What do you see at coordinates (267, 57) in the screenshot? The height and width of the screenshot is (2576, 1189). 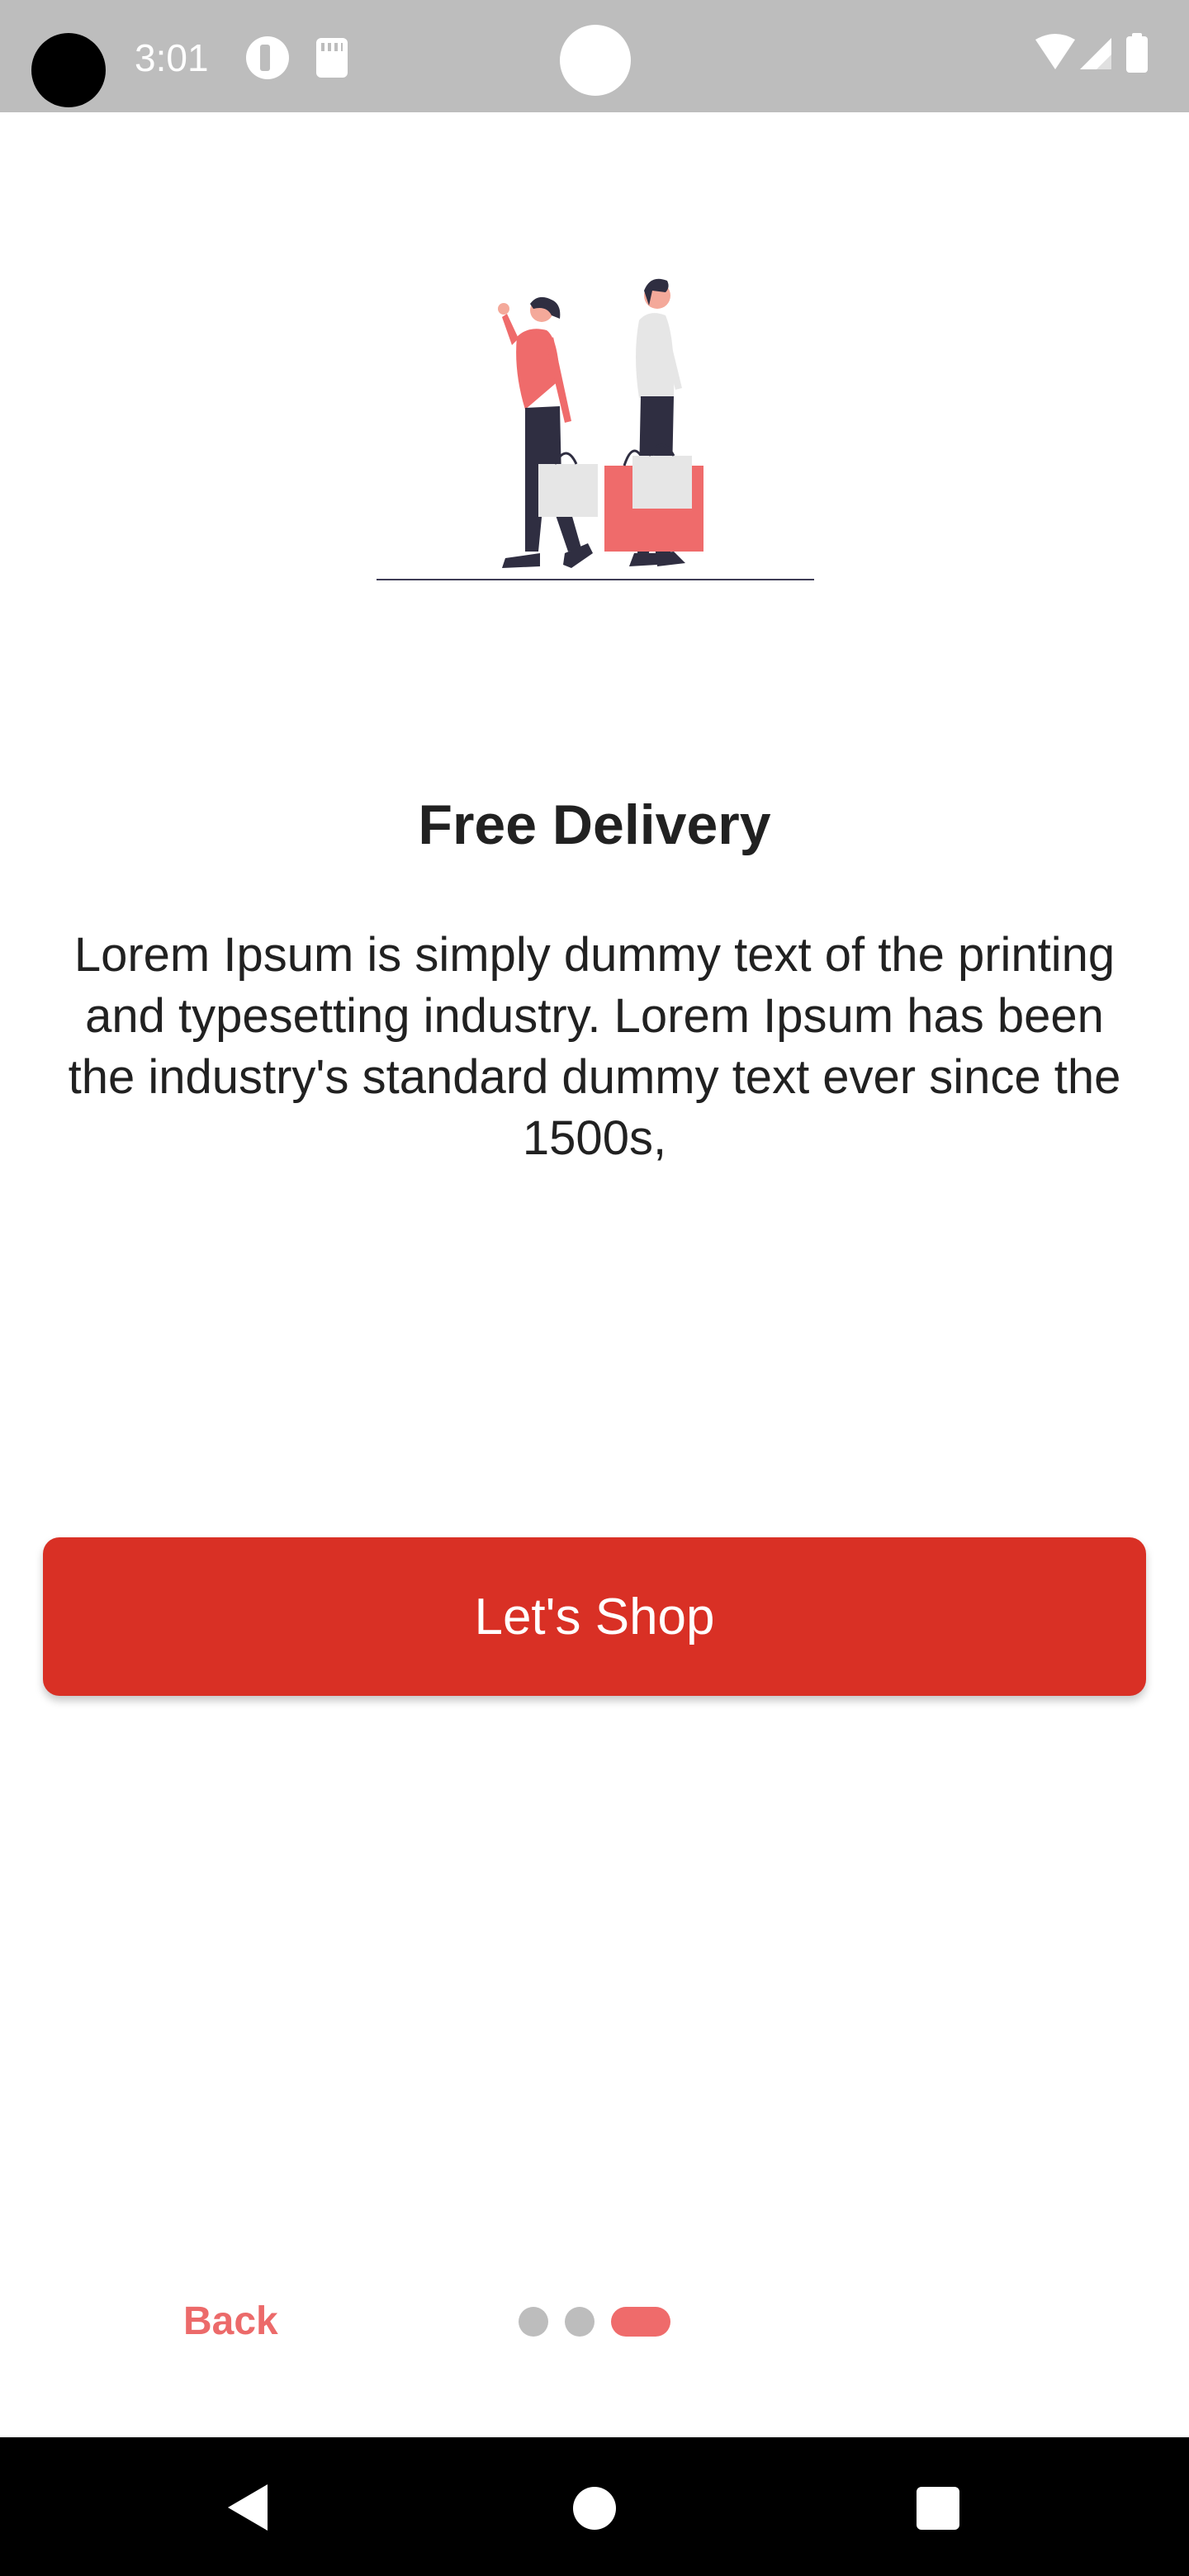 I see `notification-app-icon` at bounding box center [267, 57].